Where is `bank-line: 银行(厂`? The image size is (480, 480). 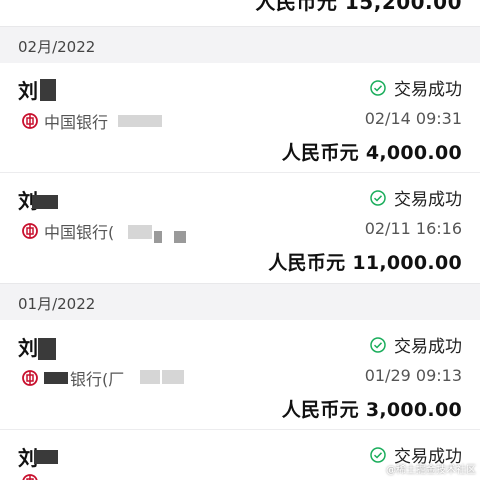
bank-line: 银行(厂 is located at coordinates (73, 378).